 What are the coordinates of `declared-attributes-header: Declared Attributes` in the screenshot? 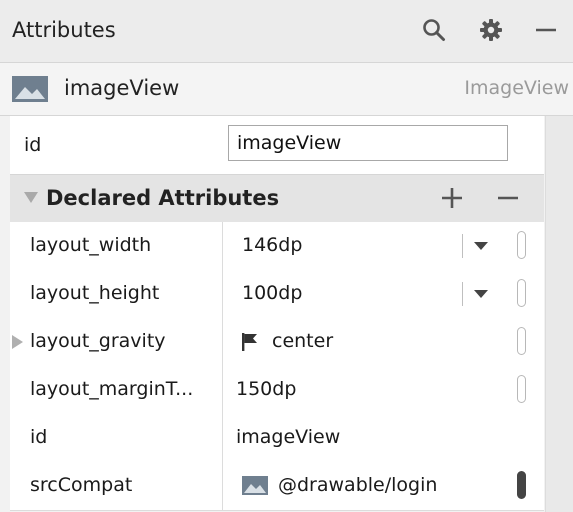 It's located at (277, 199).